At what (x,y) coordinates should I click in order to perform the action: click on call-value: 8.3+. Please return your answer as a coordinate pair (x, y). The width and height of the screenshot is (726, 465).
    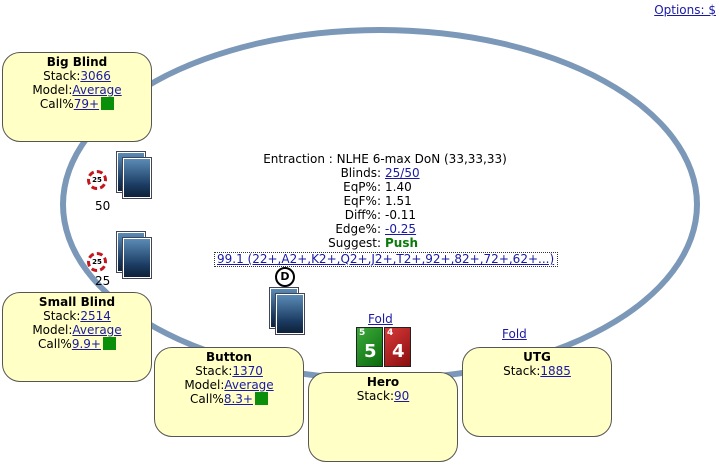
    Looking at the image, I should click on (238, 399).